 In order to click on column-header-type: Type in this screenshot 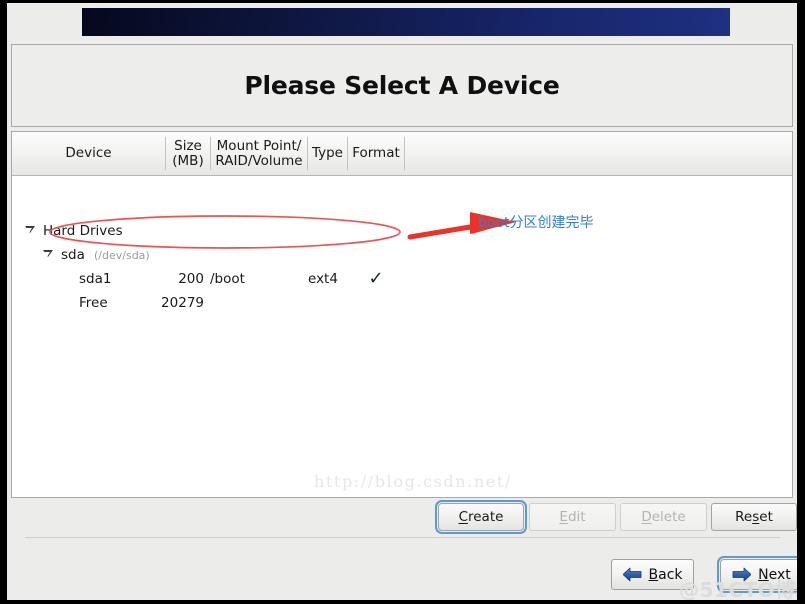, I will do `click(327, 153)`.